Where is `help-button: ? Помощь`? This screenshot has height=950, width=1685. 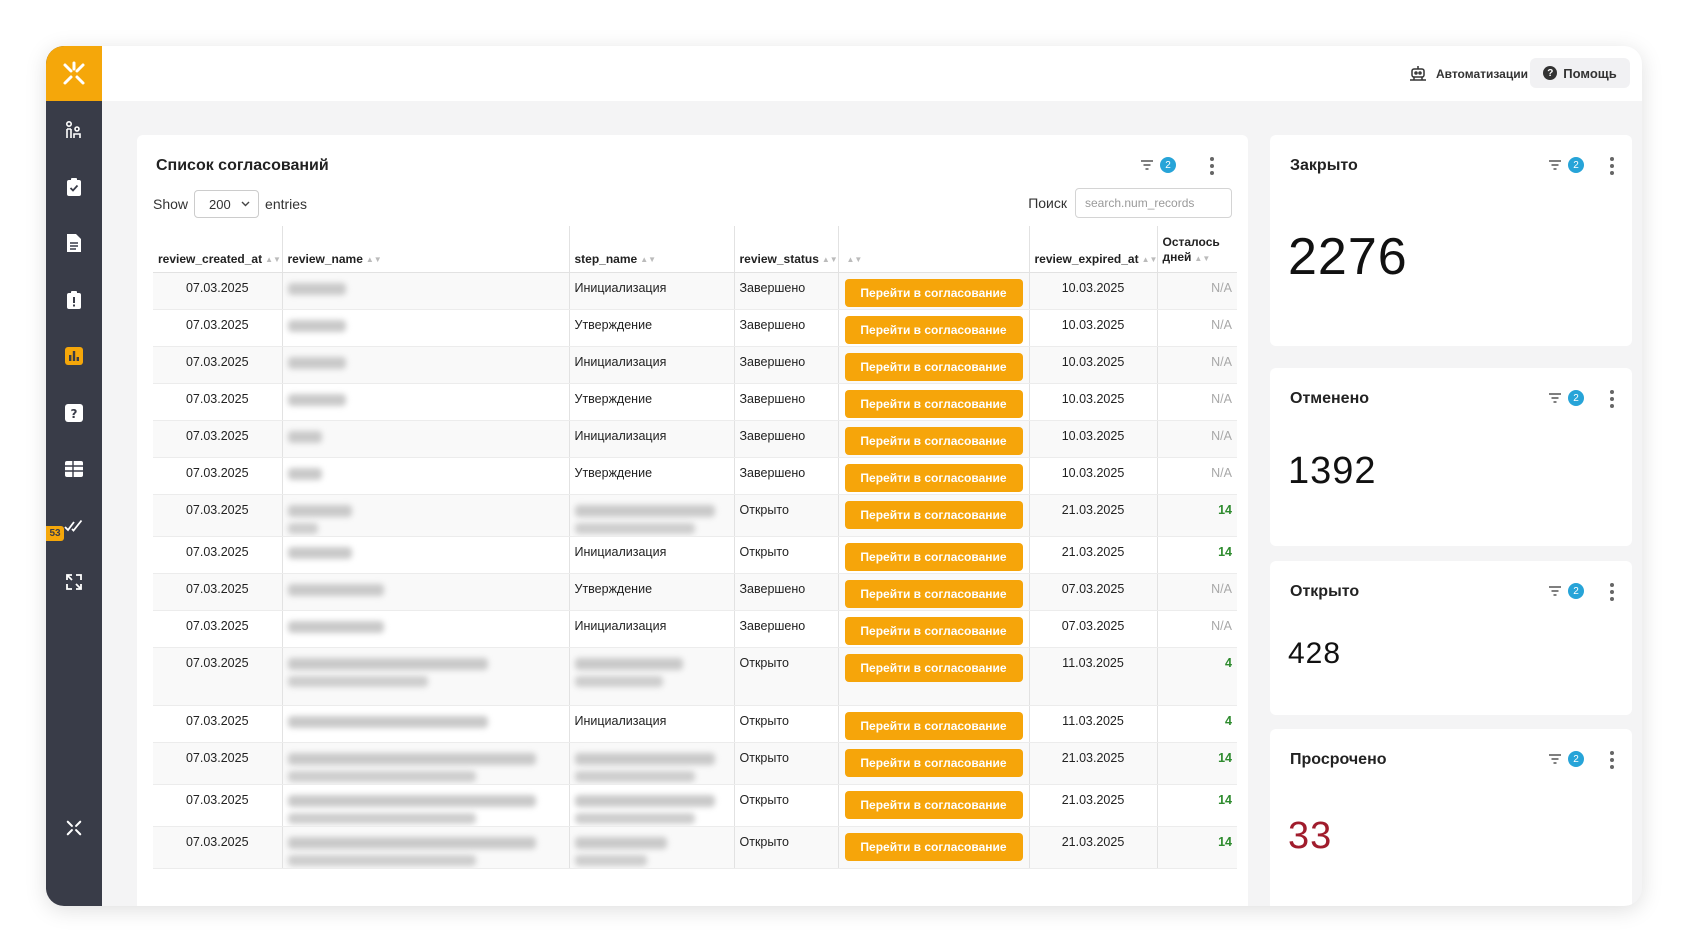 help-button: ? Помощь is located at coordinates (1580, 73).